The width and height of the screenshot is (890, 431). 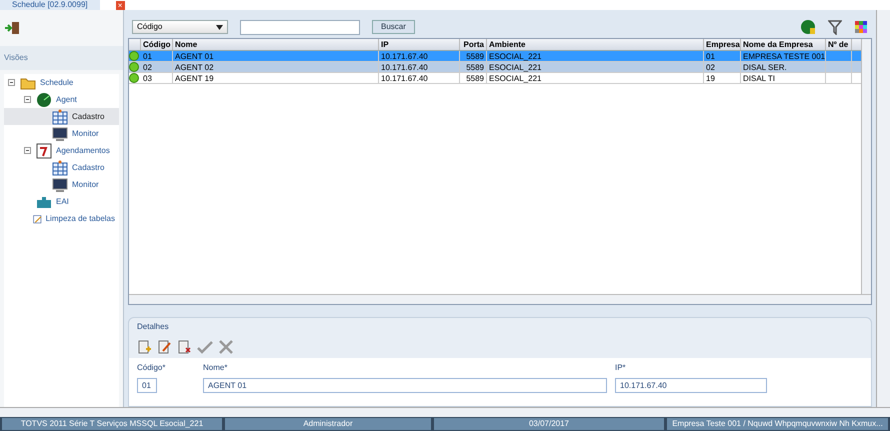 I want to click on field-label: Código*, so click(x=151, y=368).